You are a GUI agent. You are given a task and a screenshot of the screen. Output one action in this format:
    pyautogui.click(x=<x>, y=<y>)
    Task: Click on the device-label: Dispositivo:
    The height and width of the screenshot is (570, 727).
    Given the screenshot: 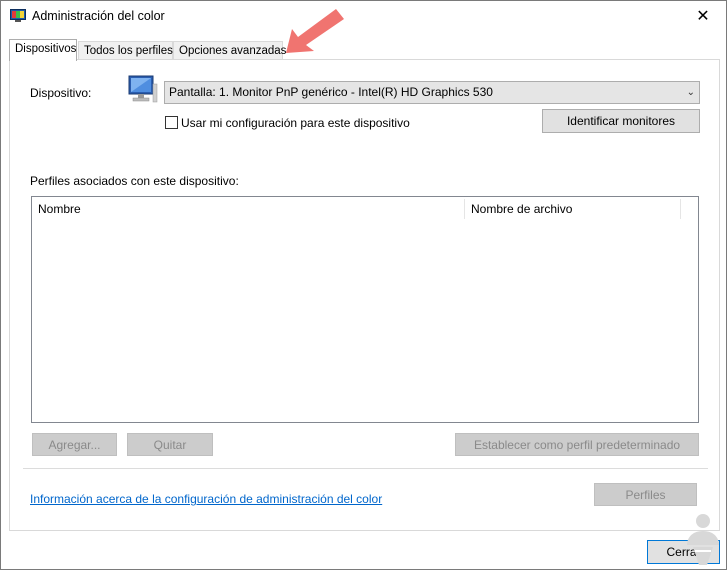 What is the action you would take?
    pyautogui.click(x=61, y=93)
    